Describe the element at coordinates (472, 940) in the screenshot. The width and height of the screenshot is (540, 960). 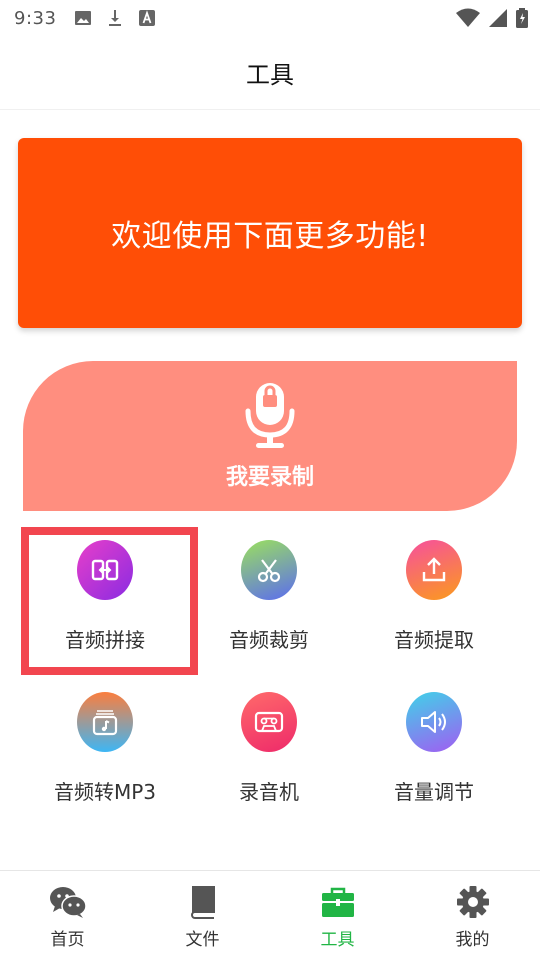
I see `nav-label: 我的` at that location.